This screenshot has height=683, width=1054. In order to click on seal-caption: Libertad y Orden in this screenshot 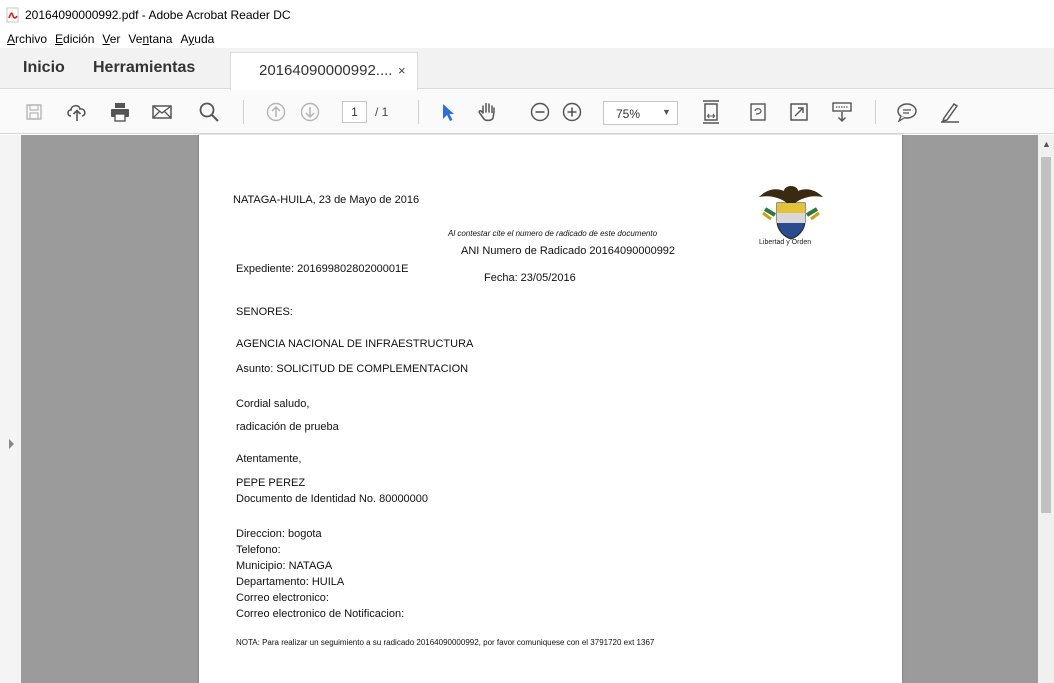, I will do `click(785, 242)`.